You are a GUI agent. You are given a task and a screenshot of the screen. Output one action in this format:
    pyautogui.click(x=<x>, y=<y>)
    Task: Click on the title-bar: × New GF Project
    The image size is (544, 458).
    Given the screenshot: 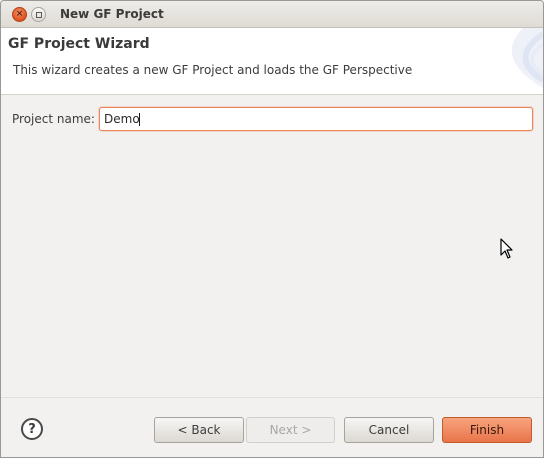 What is the action you would take?
    pyautogui.click(x=272, y=14)
    